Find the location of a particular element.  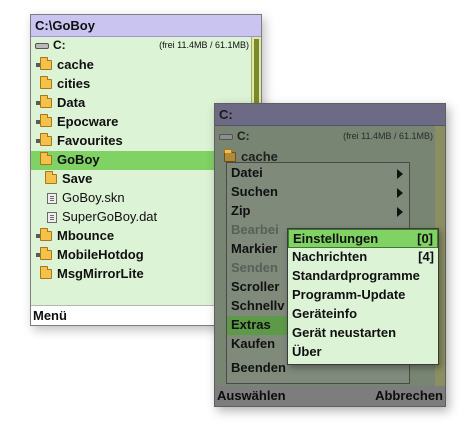

menu-item-label: Datei is located at coordinates (247, 172).